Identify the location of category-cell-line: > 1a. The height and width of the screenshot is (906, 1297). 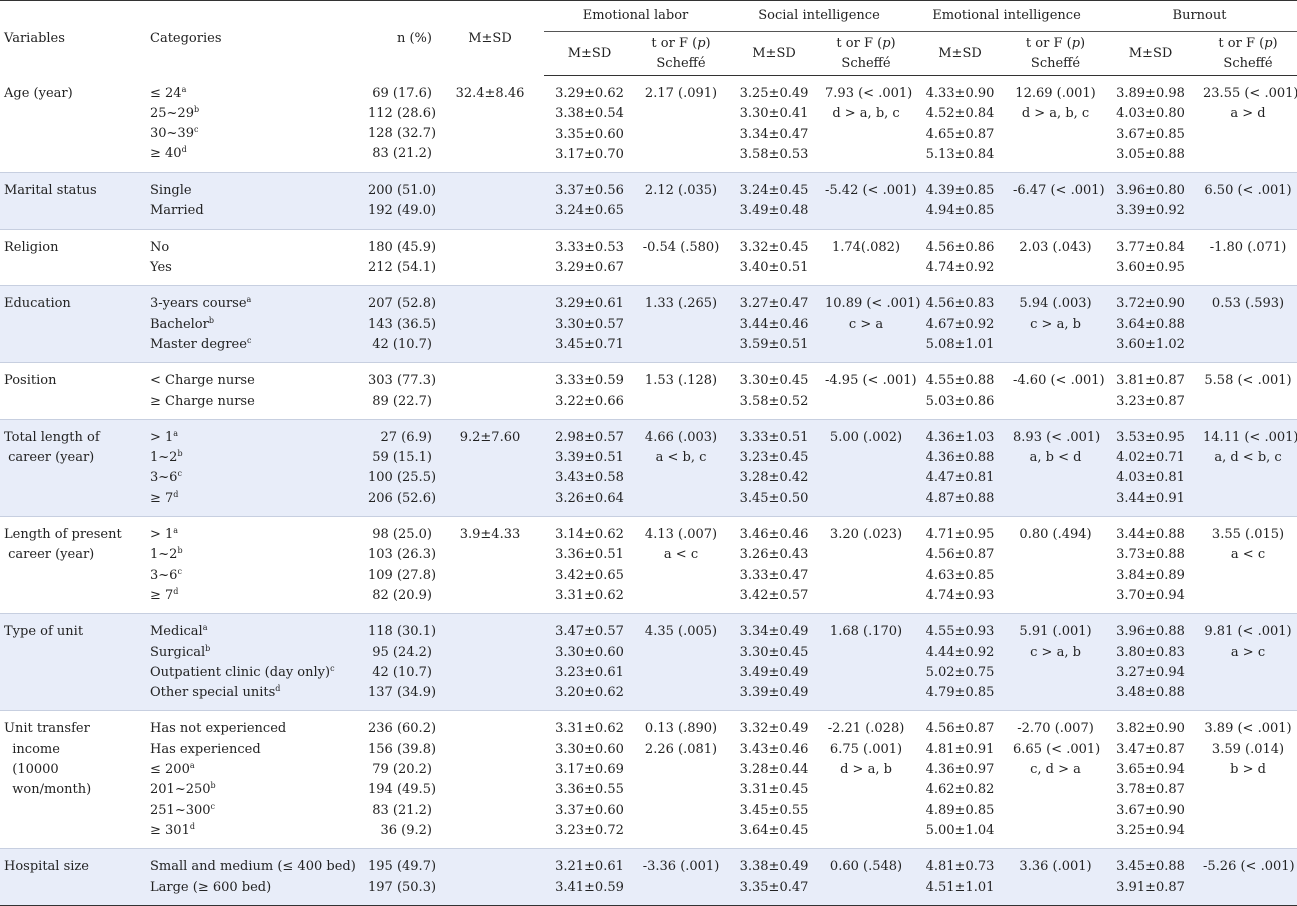
(164, 436).